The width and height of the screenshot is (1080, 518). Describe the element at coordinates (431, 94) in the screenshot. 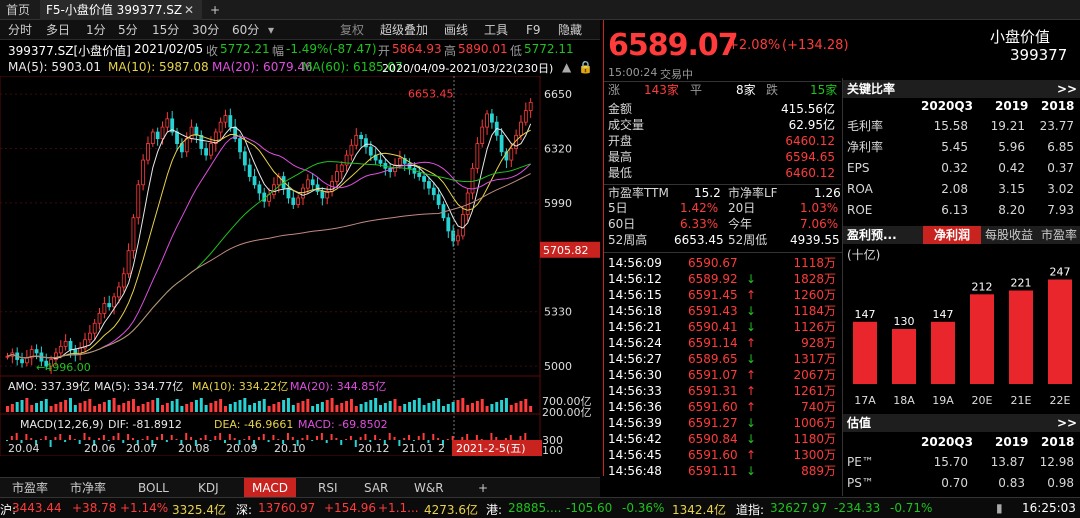

I see `max-price-label: 6653.45` at that location.